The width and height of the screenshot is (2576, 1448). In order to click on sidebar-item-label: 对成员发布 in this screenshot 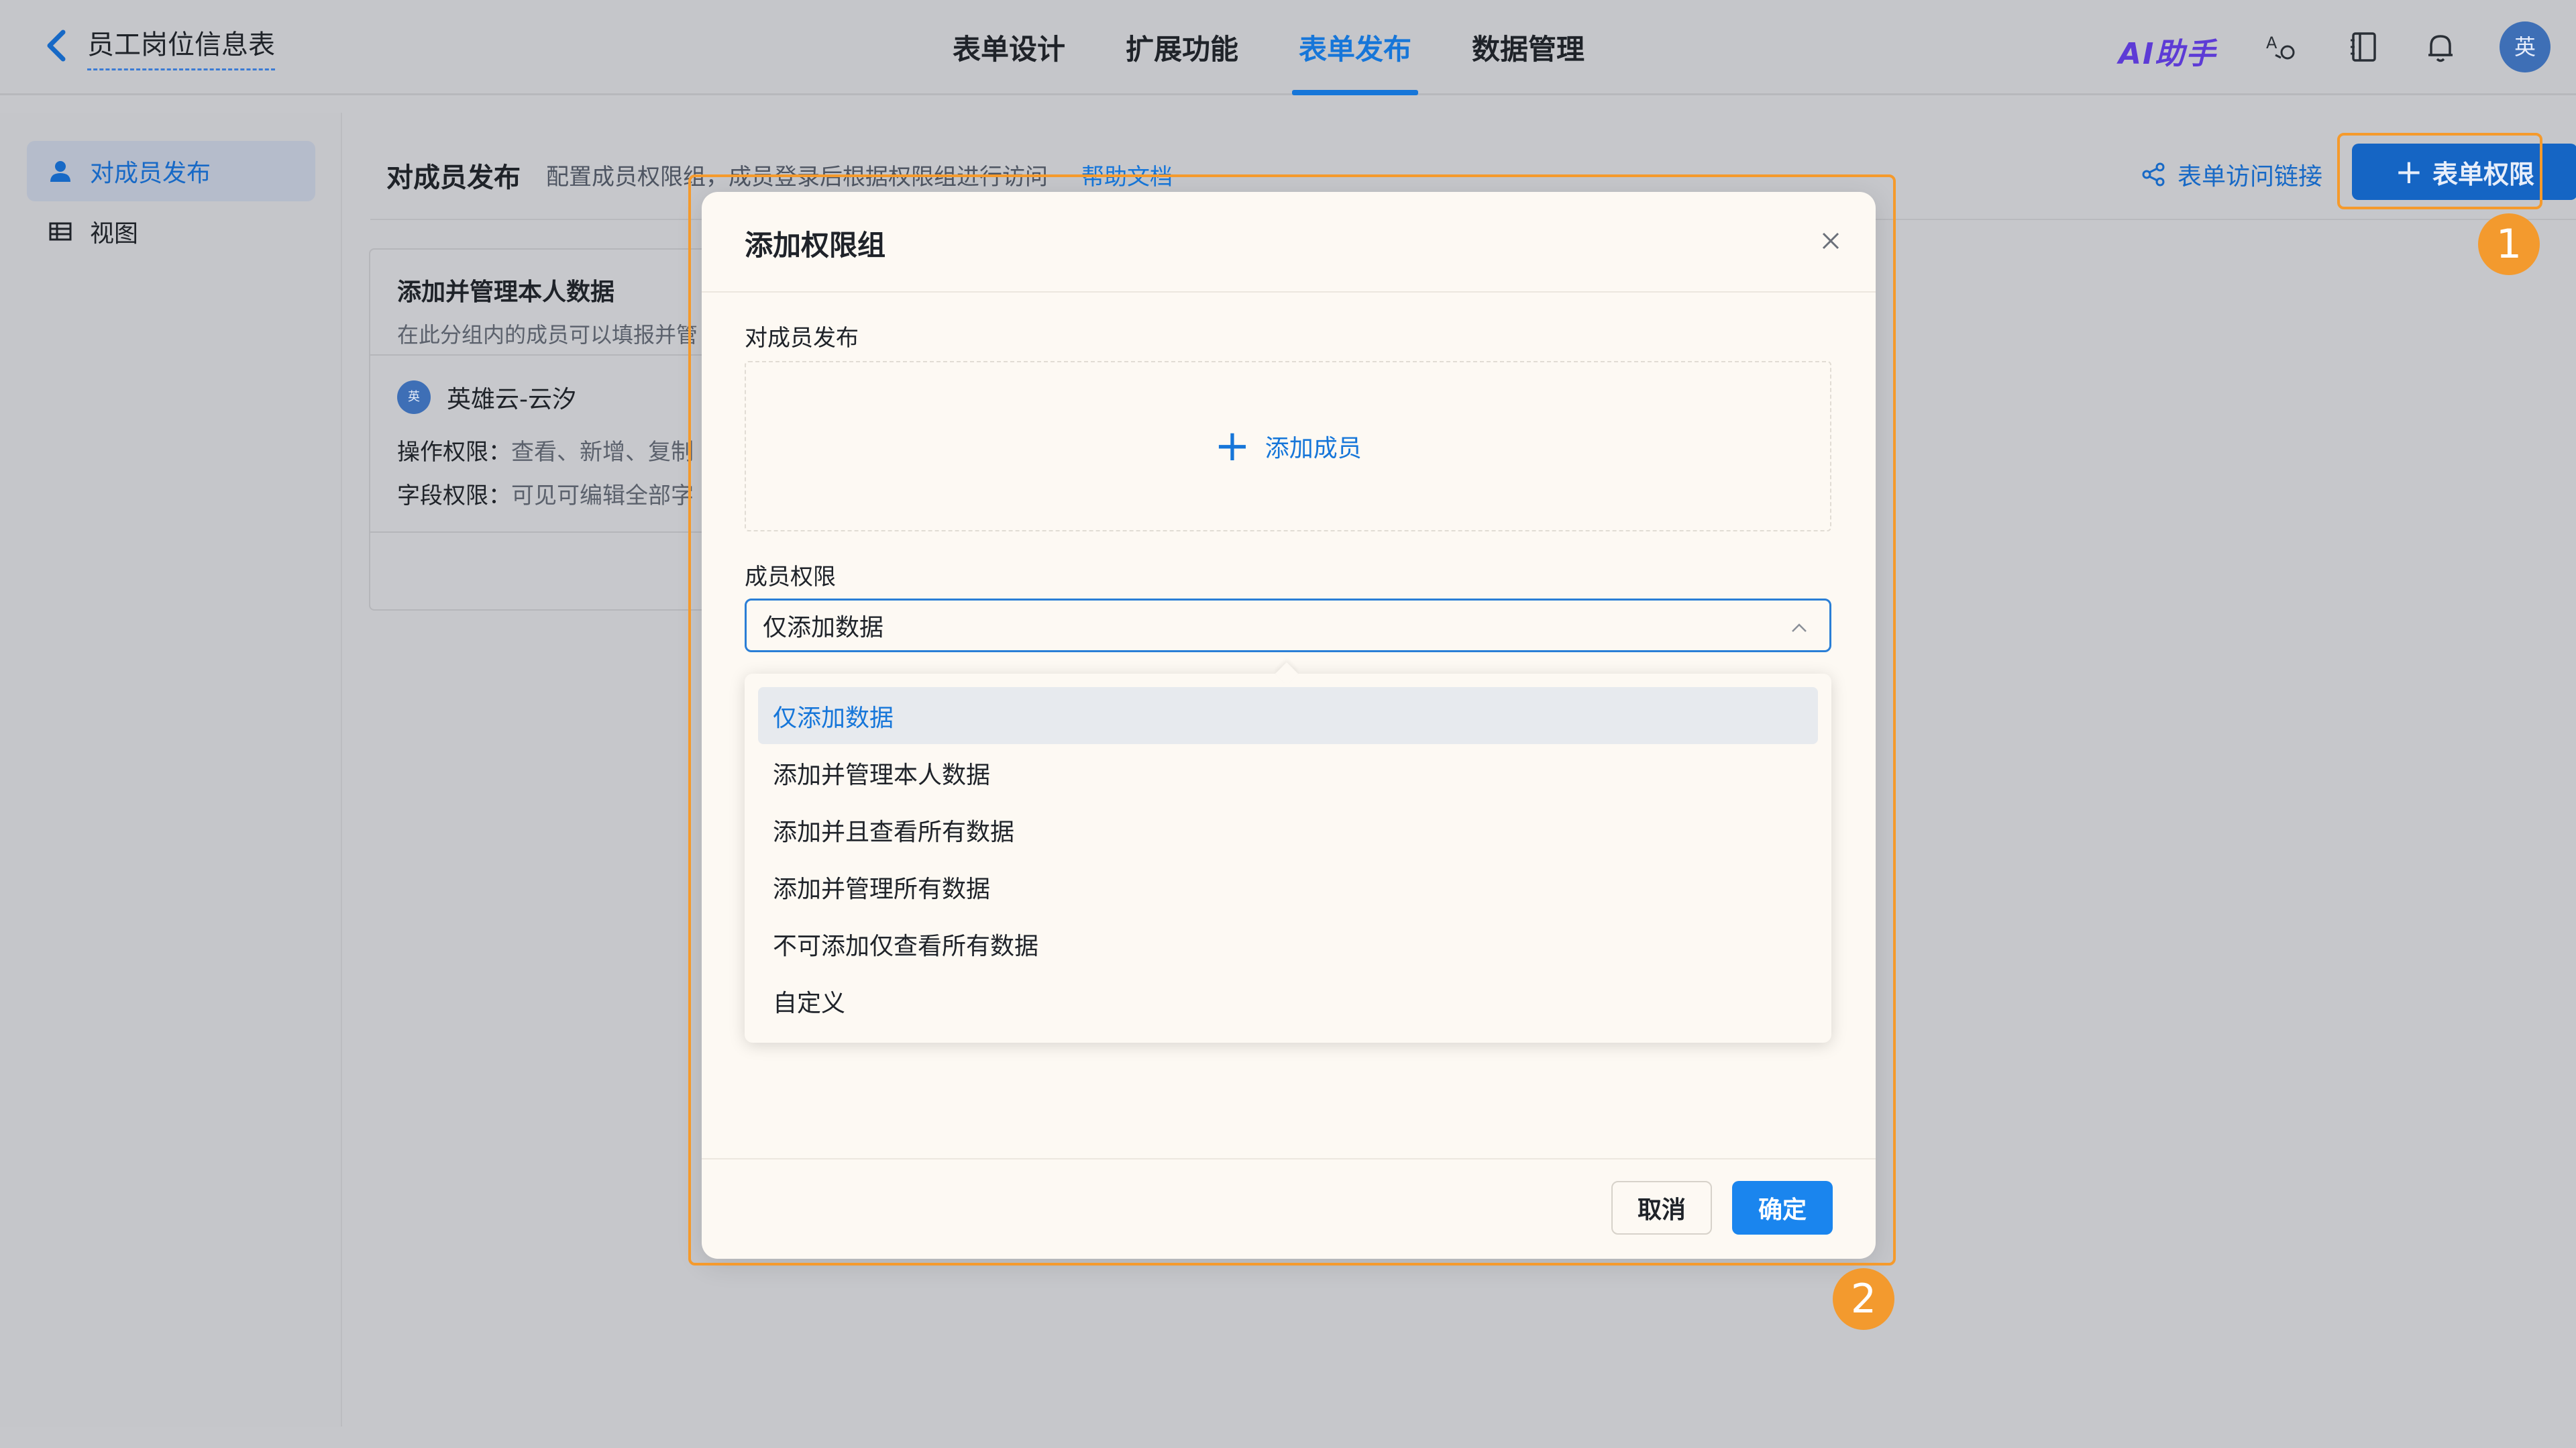, I will do `click(150, 174)`.